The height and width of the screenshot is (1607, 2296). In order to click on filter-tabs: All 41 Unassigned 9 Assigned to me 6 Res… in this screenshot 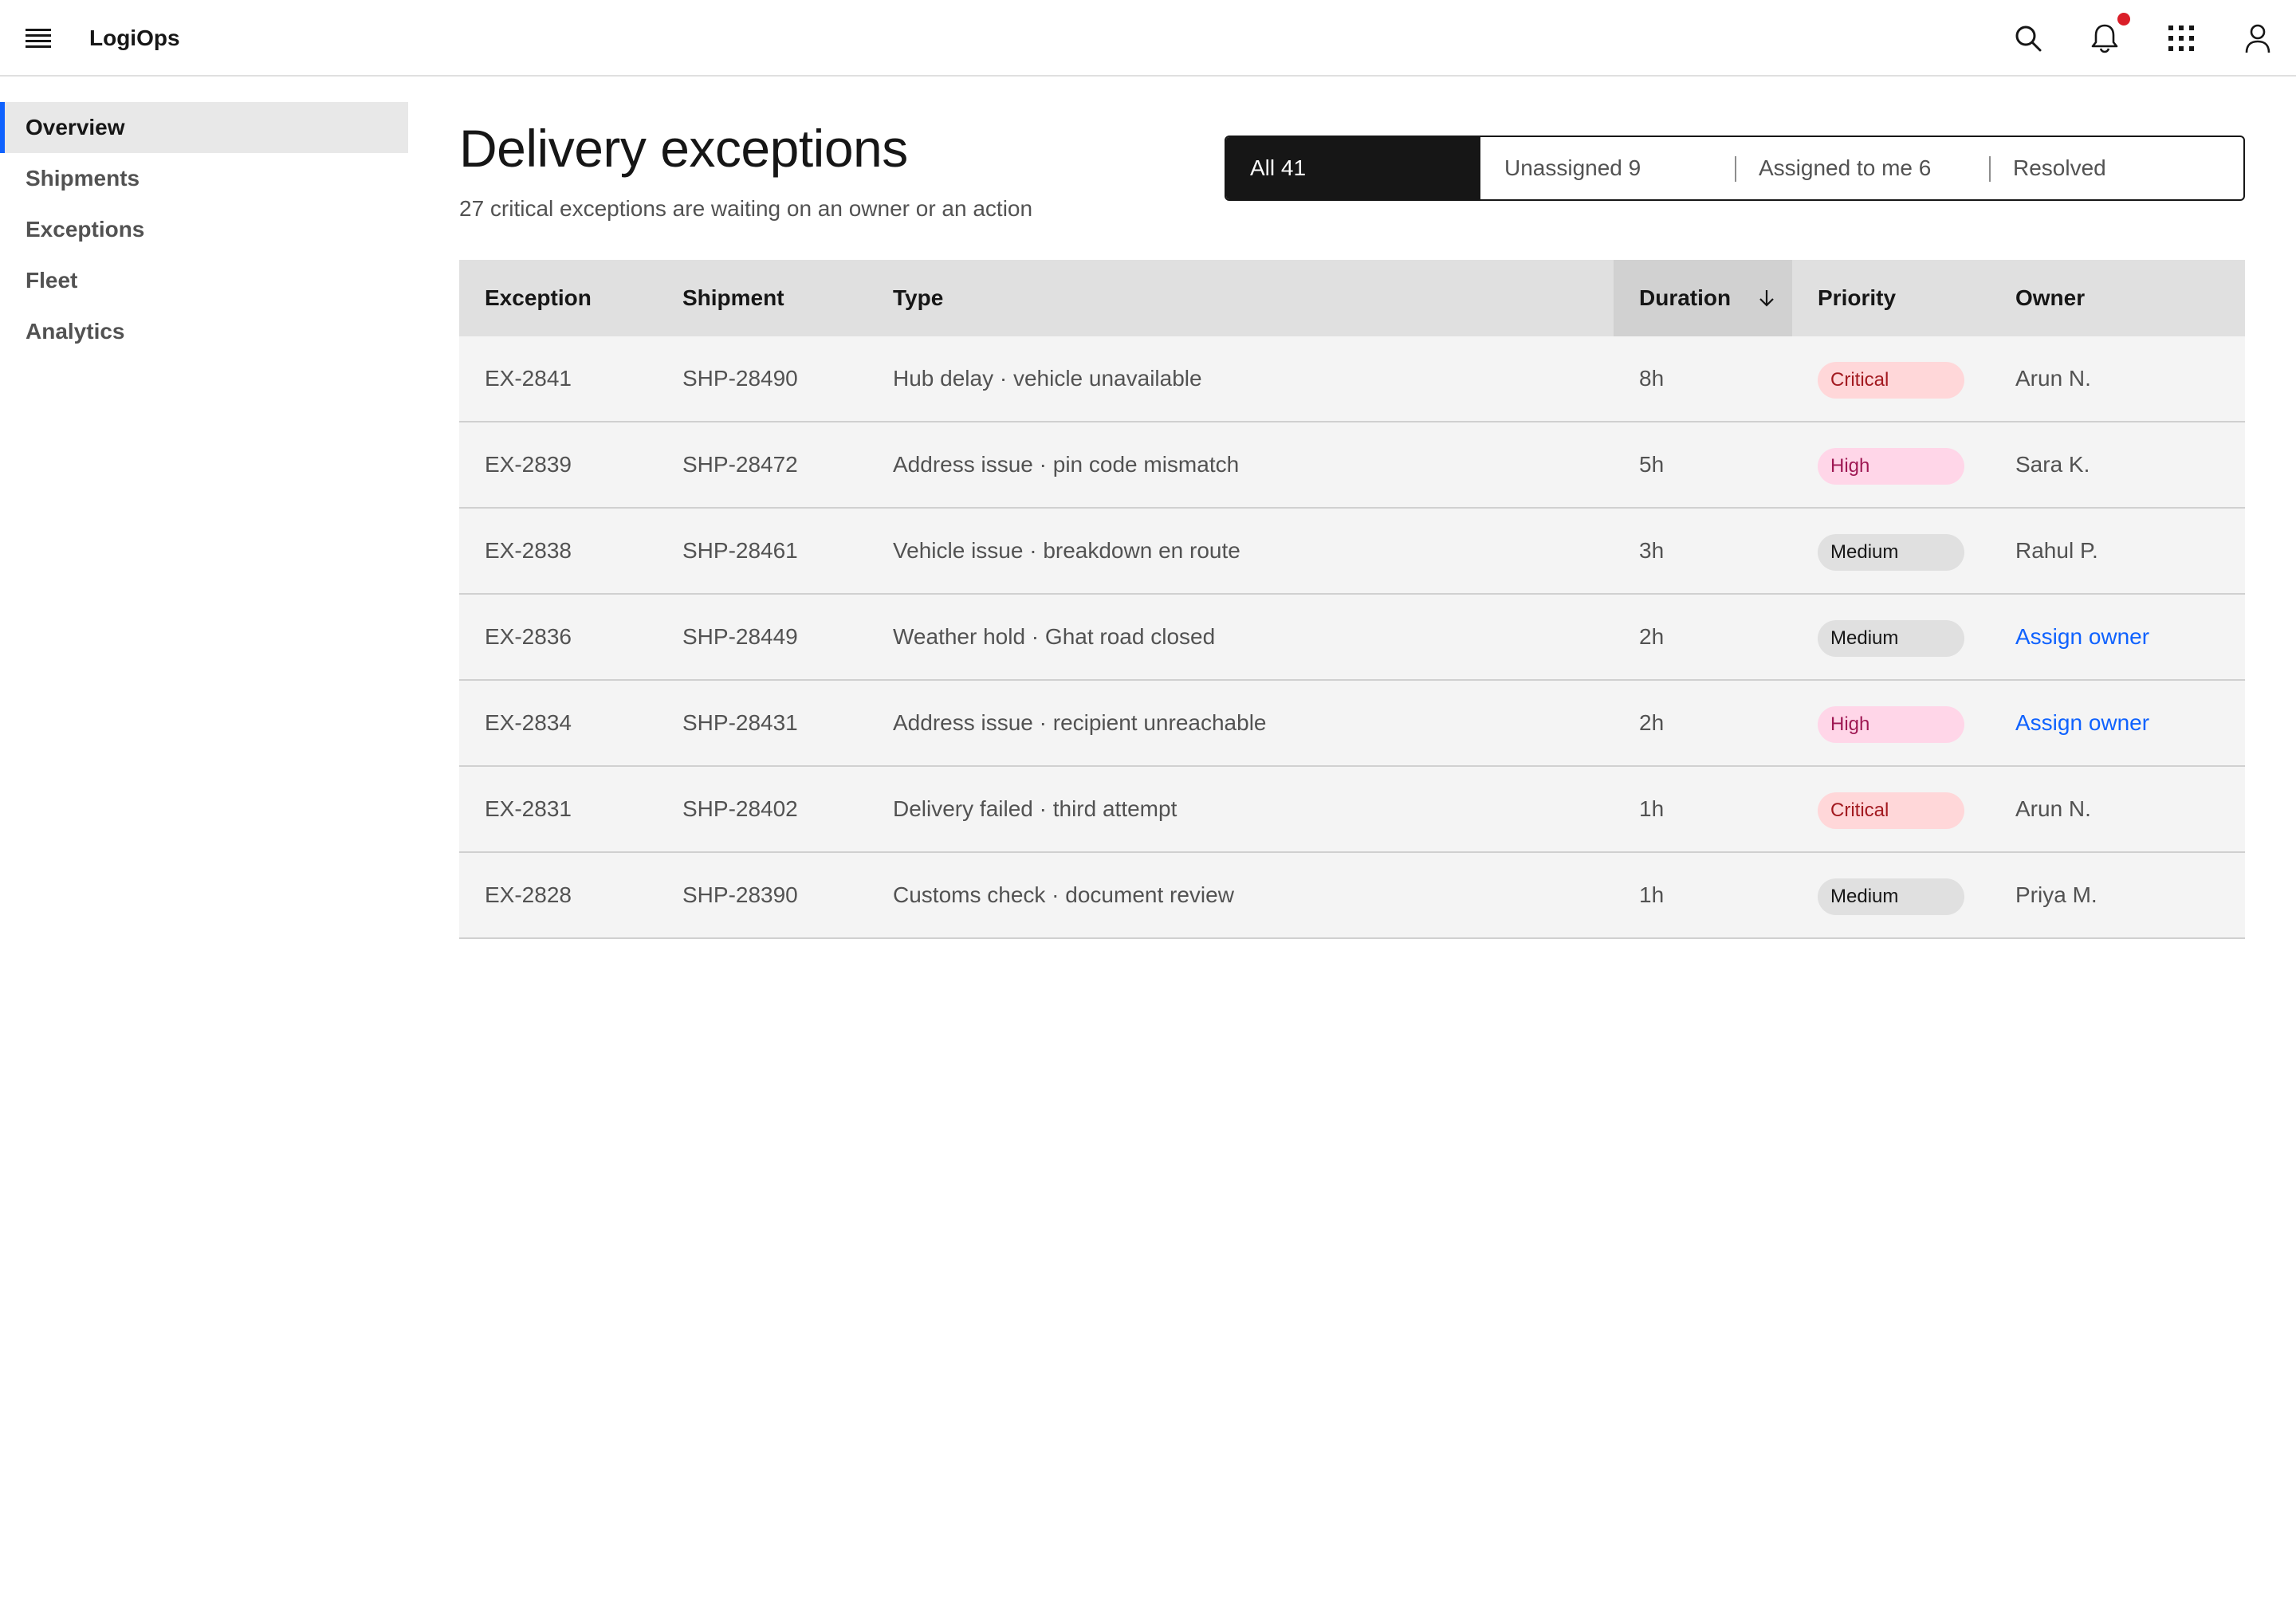, I will do `click(1735, 168)`.